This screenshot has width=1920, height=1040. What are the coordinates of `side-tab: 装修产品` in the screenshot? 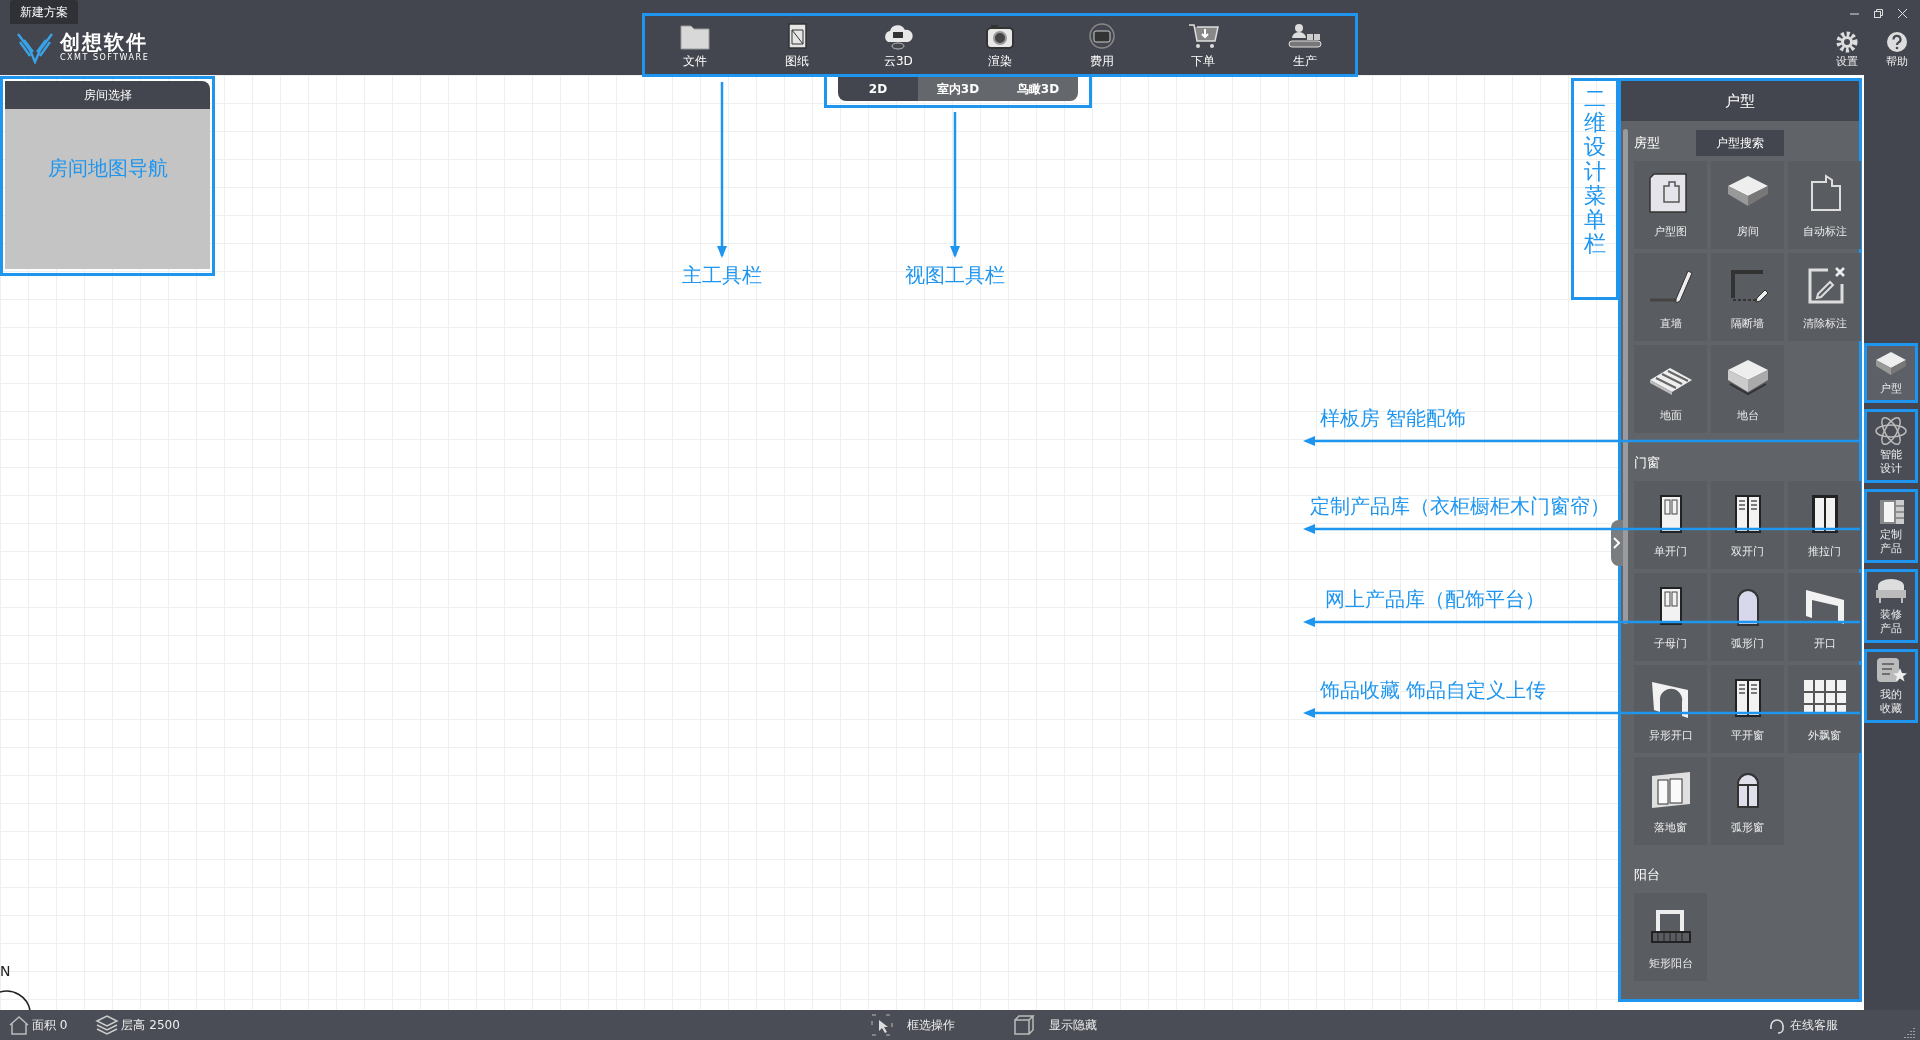 It's located at (1891, 606).